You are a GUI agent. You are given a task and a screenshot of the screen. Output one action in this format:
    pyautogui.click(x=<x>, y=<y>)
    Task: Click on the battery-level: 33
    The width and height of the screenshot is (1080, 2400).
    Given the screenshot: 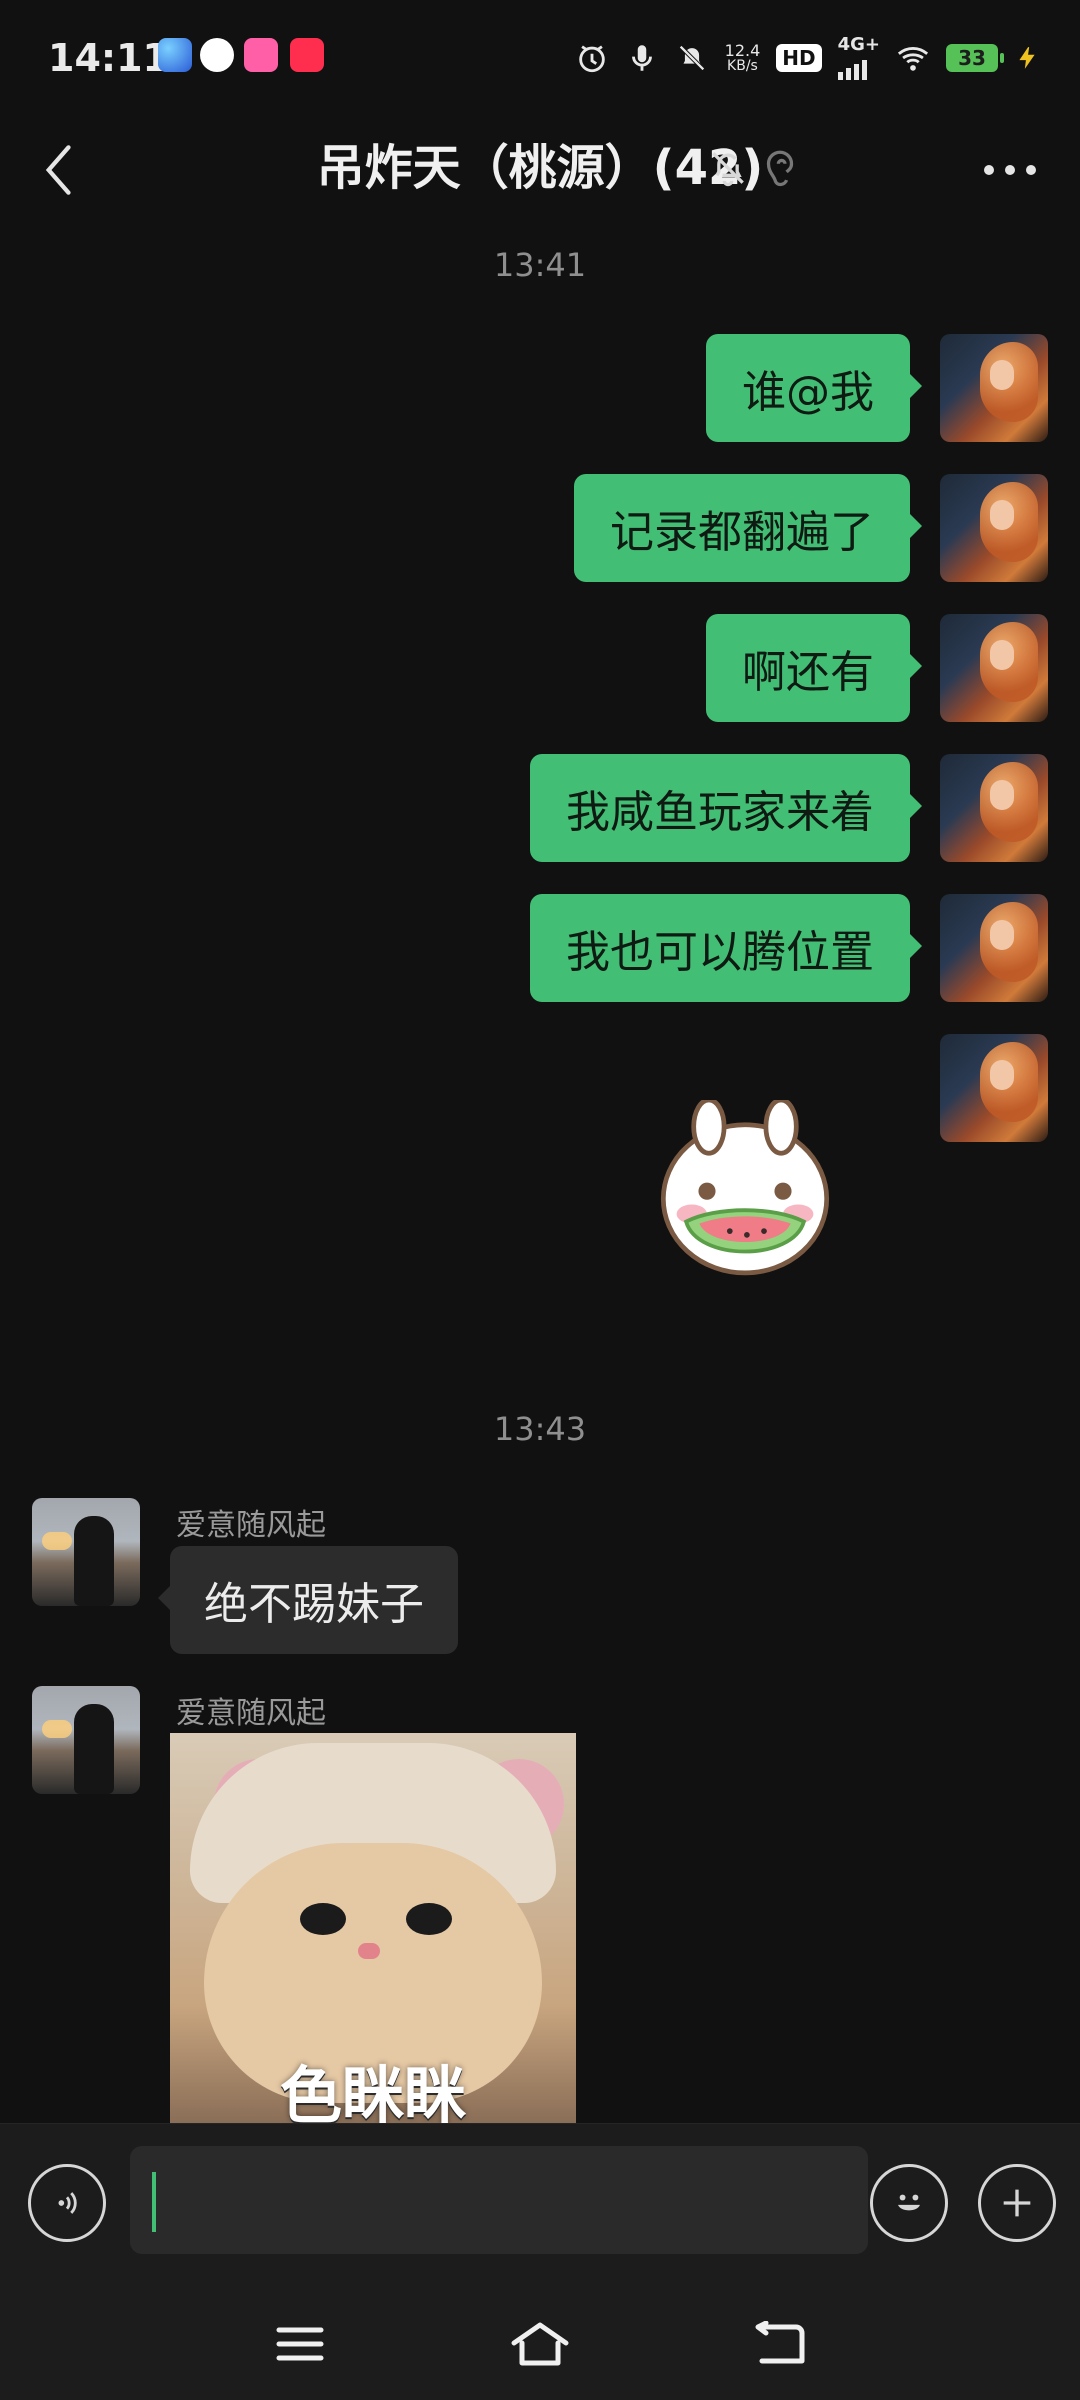 What is the action you would take?
    pyautogui.click(x=972, y=58)
    